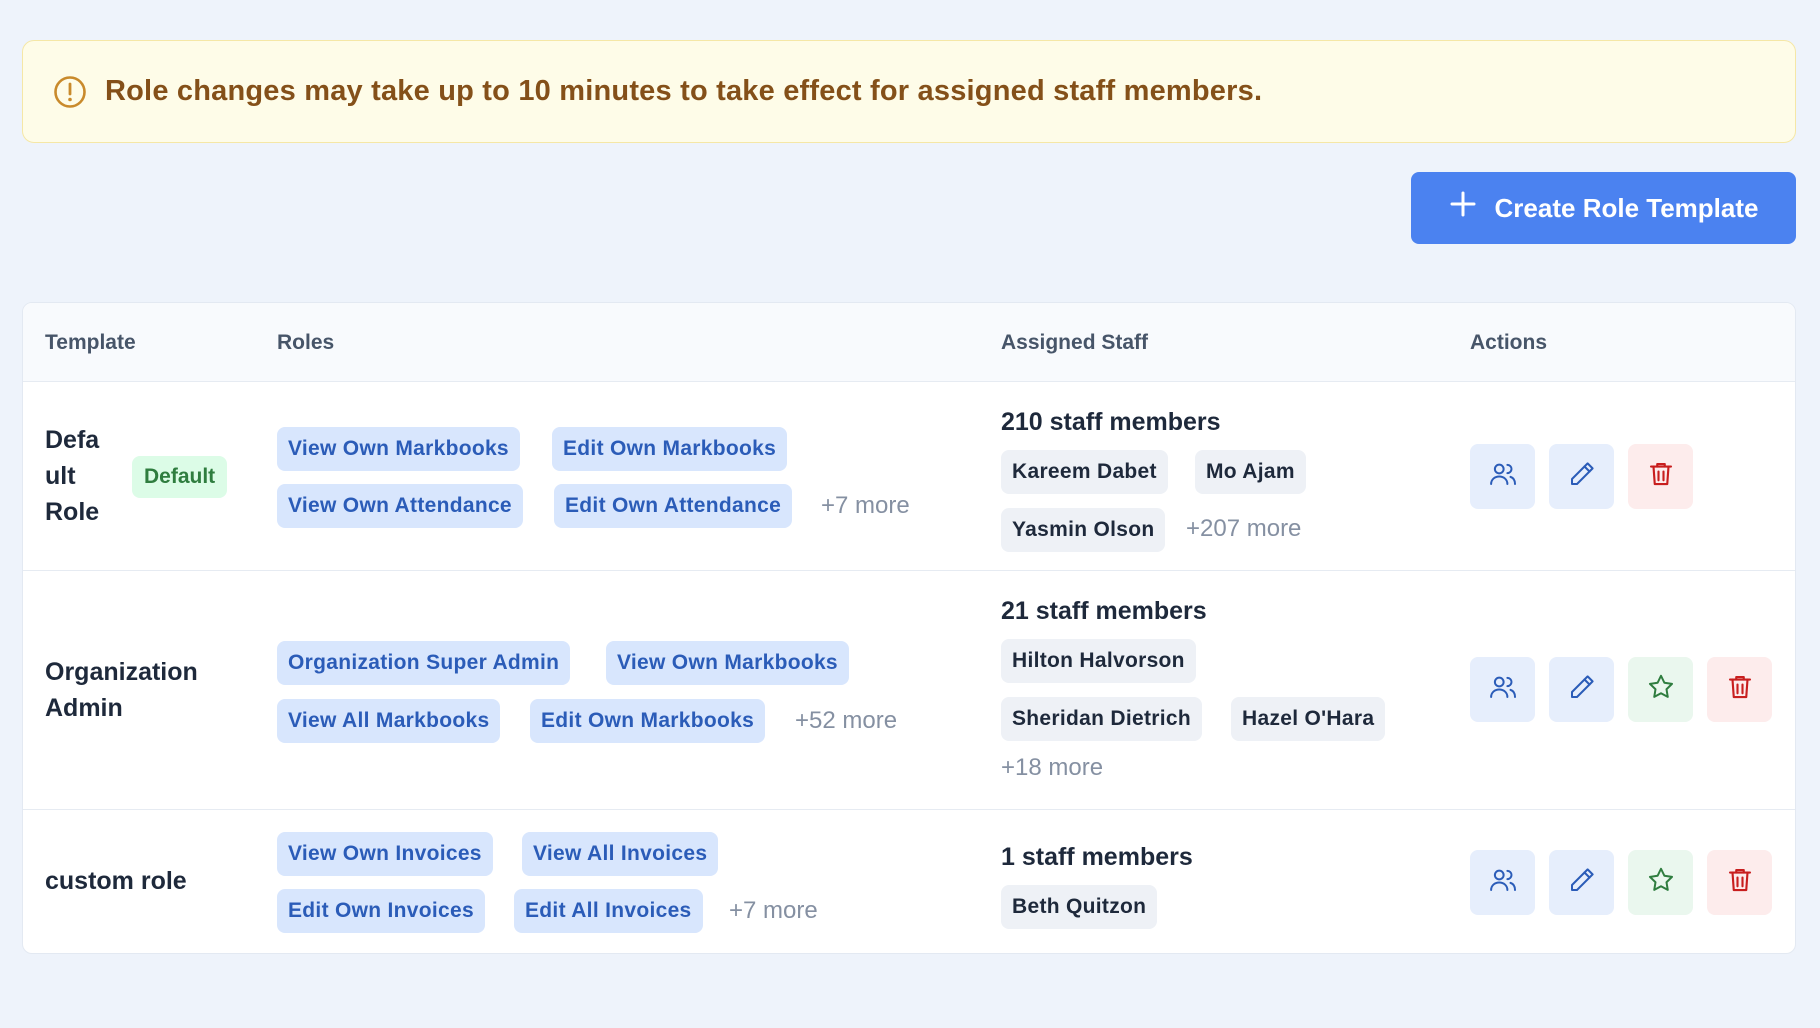 The width and height of the screenshot is (1820, 1028). I want to click on column-header-assigned-staff: Assigned Staff, so click(1075, 342).